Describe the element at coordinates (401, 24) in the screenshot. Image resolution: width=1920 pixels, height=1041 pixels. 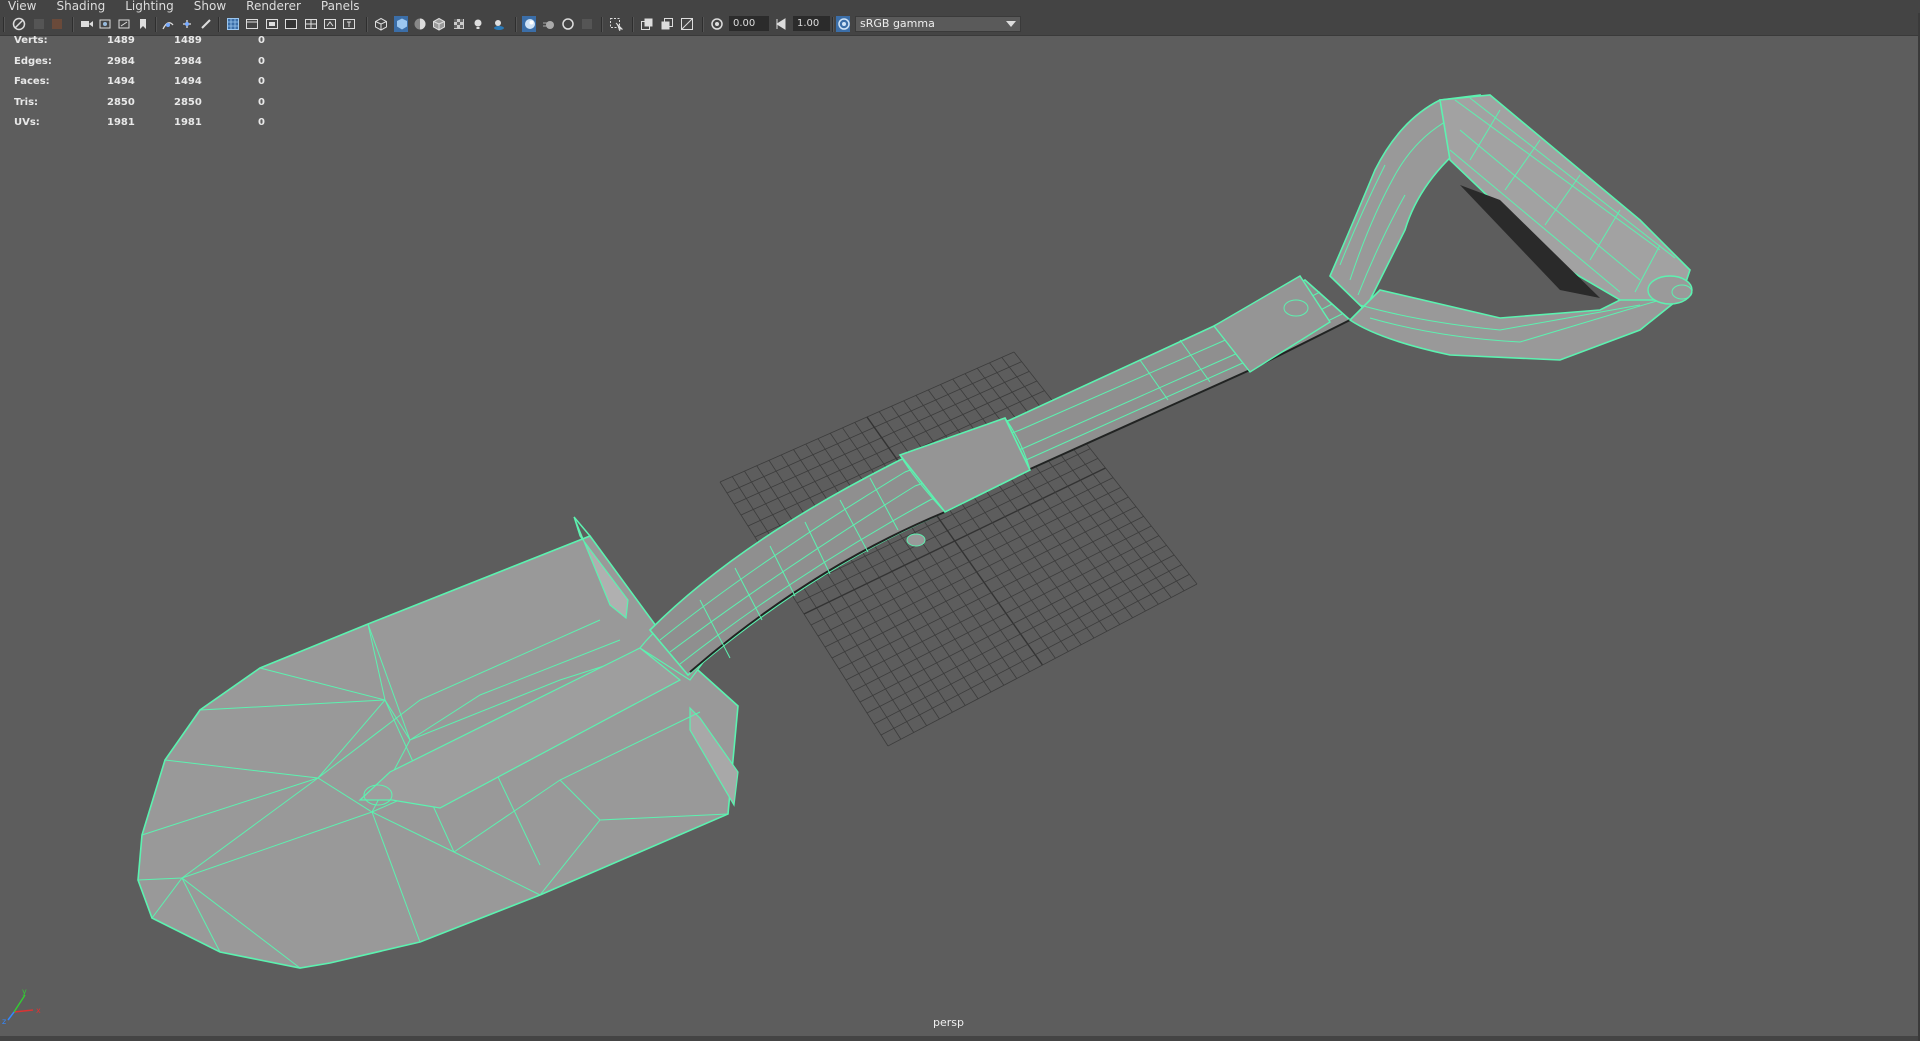
I see `smooth-shade-icon` at that location.